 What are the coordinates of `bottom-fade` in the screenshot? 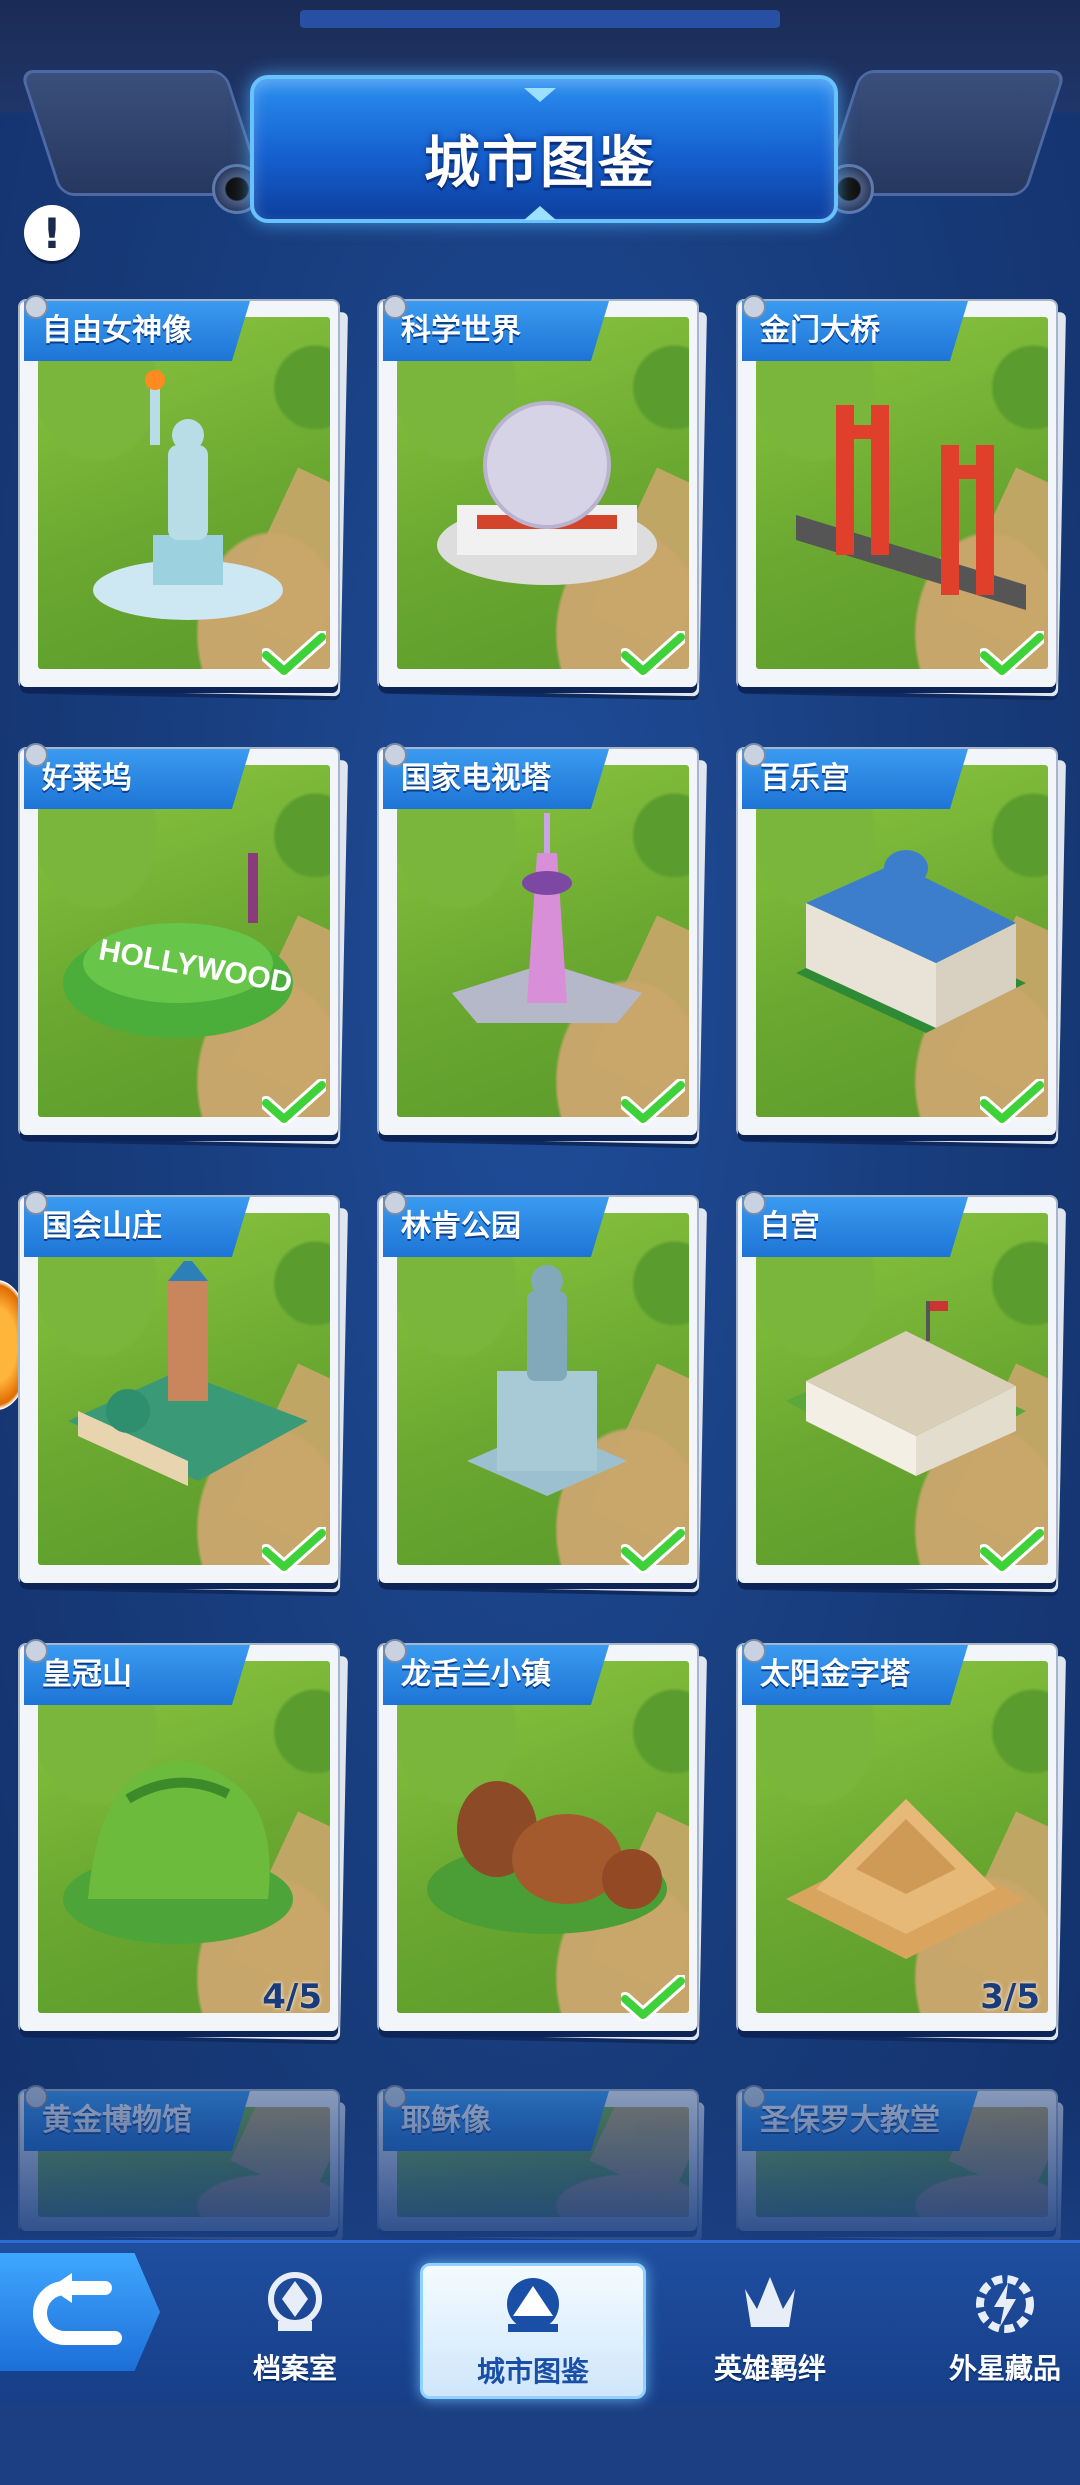 It's located at (540, 2170).